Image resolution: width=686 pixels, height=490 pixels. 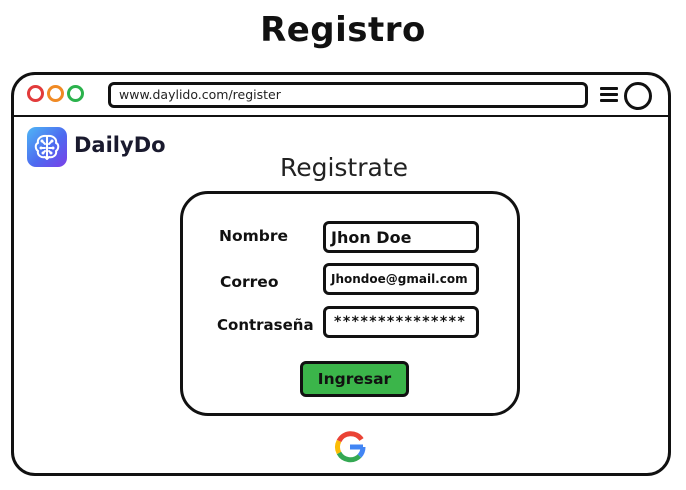 I want to click on maximize-dot-icon, so click(x=75, y=93).